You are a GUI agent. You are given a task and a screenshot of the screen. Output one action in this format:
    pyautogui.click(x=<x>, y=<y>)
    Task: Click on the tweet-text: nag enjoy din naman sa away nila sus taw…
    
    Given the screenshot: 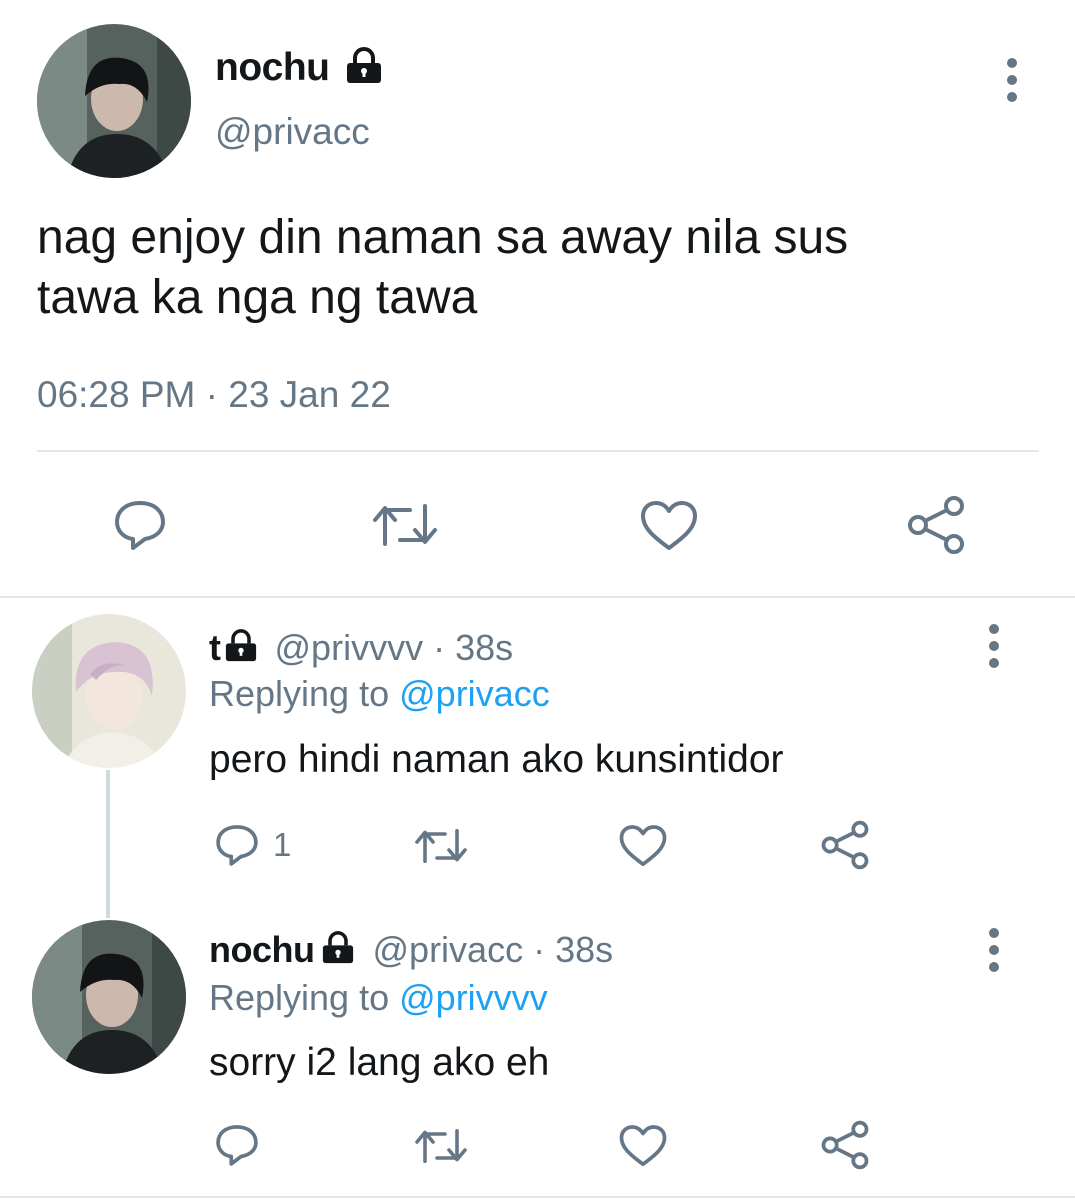 What is the action you would take?
    pyautogui.click(x=442, y=268)
    